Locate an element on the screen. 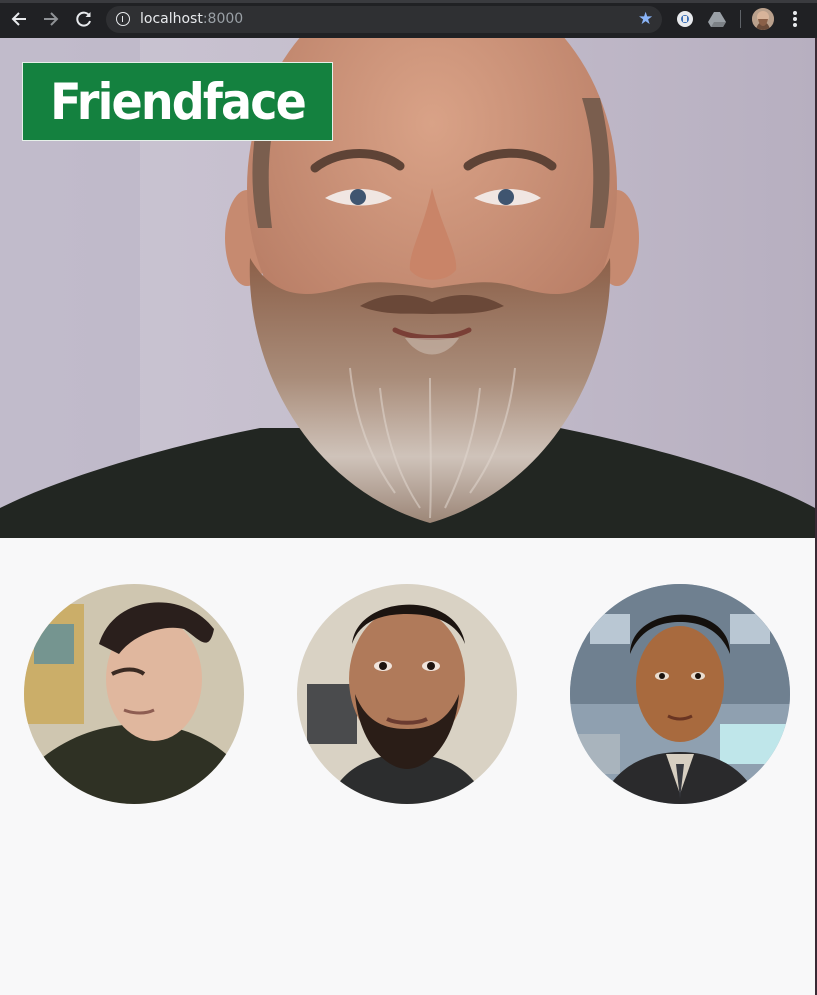  bookmark-star-icon: ★ is located at coordinates (645, 19).